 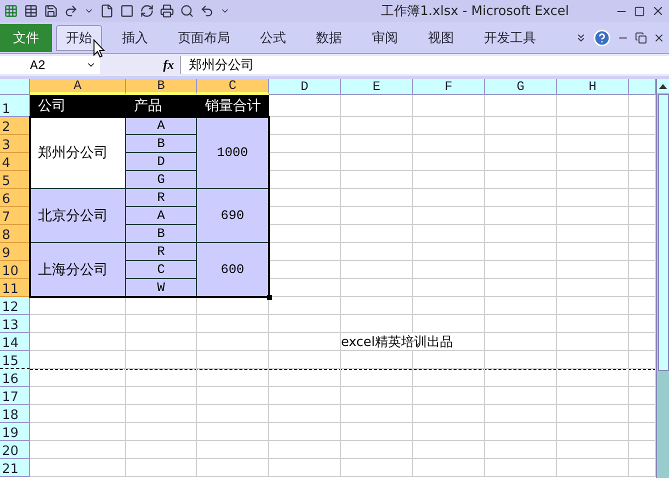 I want to click on row-header: 8, so click(x=15, y=234).